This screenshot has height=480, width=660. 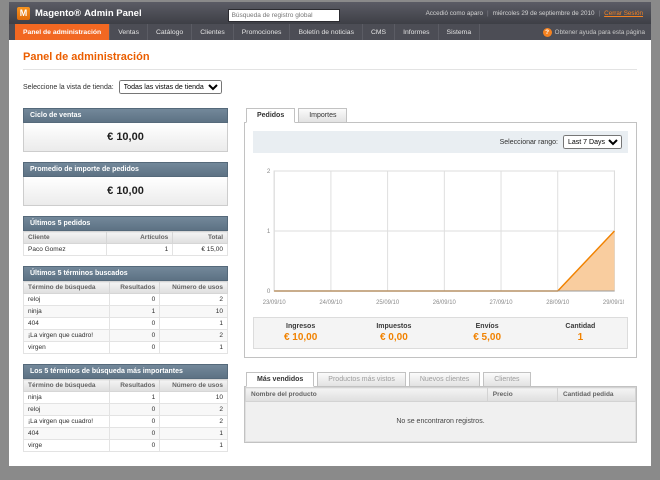 What do you see at coordinates (547, 32) in the screenshot?
I see `help-icon: ?` at bounding box center [547, 32].